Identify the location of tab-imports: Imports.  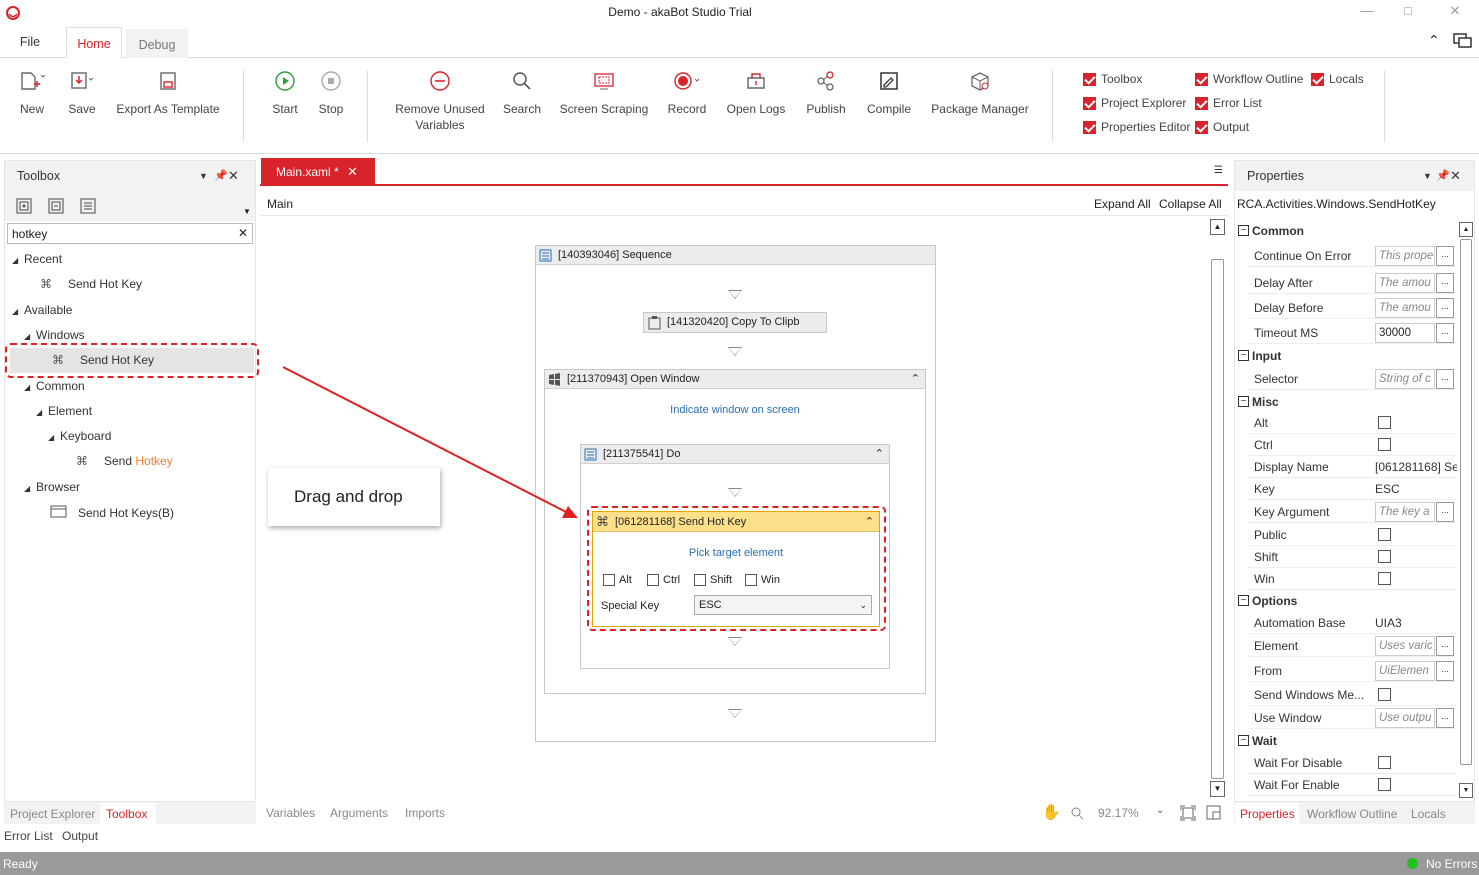
(425, 813).